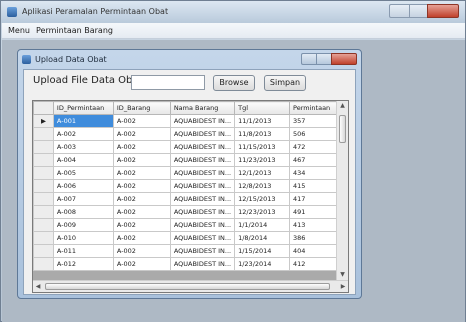 This screenshot has width=466, height=322. I want to click on table-cell: A-011, so click(83, 251).